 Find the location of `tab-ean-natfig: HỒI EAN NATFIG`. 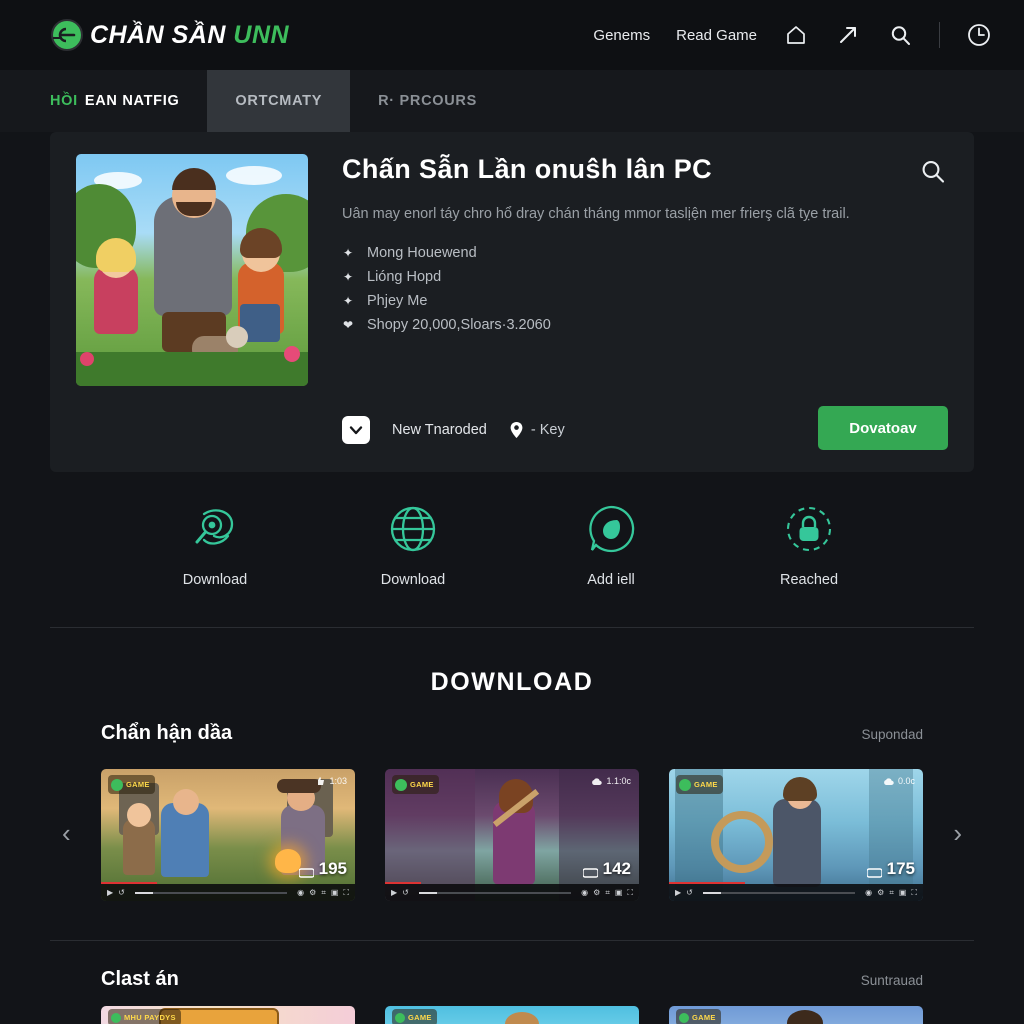

tab-ean-natfig: HỒI EAN NATFIG is located at coordinates (128, 101).